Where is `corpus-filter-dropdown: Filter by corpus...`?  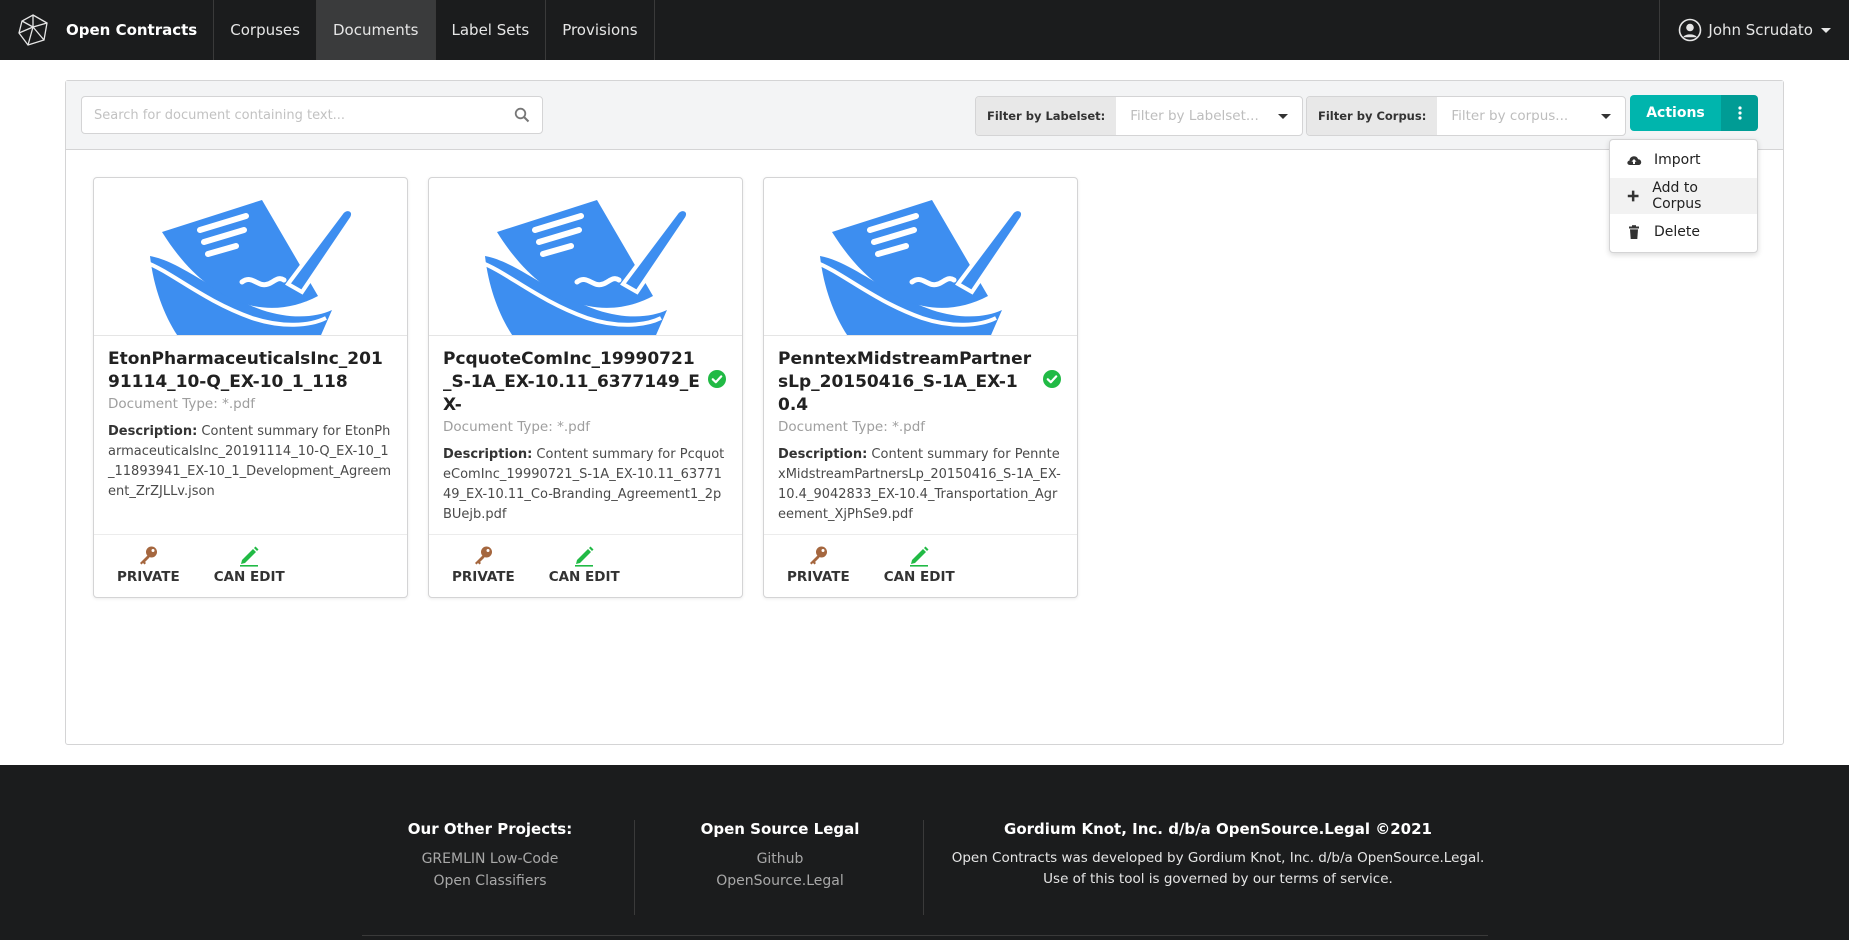
corpus-filter-dropdown: Filter by corpus... is located at coordinates (1531, 116).